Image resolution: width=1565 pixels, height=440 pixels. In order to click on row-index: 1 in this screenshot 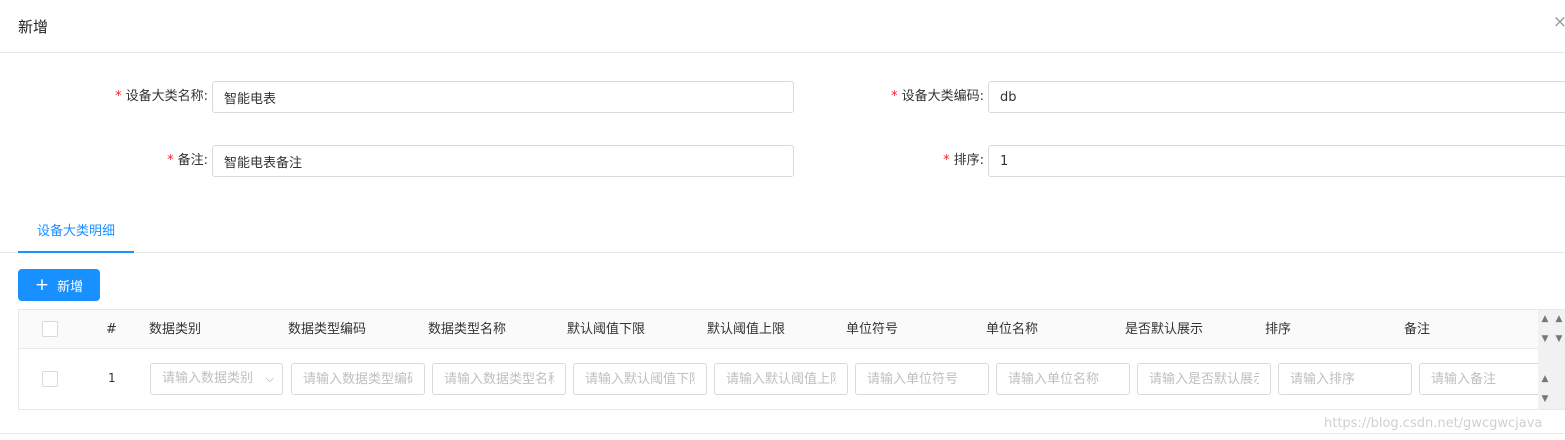, I will do `click(112, 378)`.